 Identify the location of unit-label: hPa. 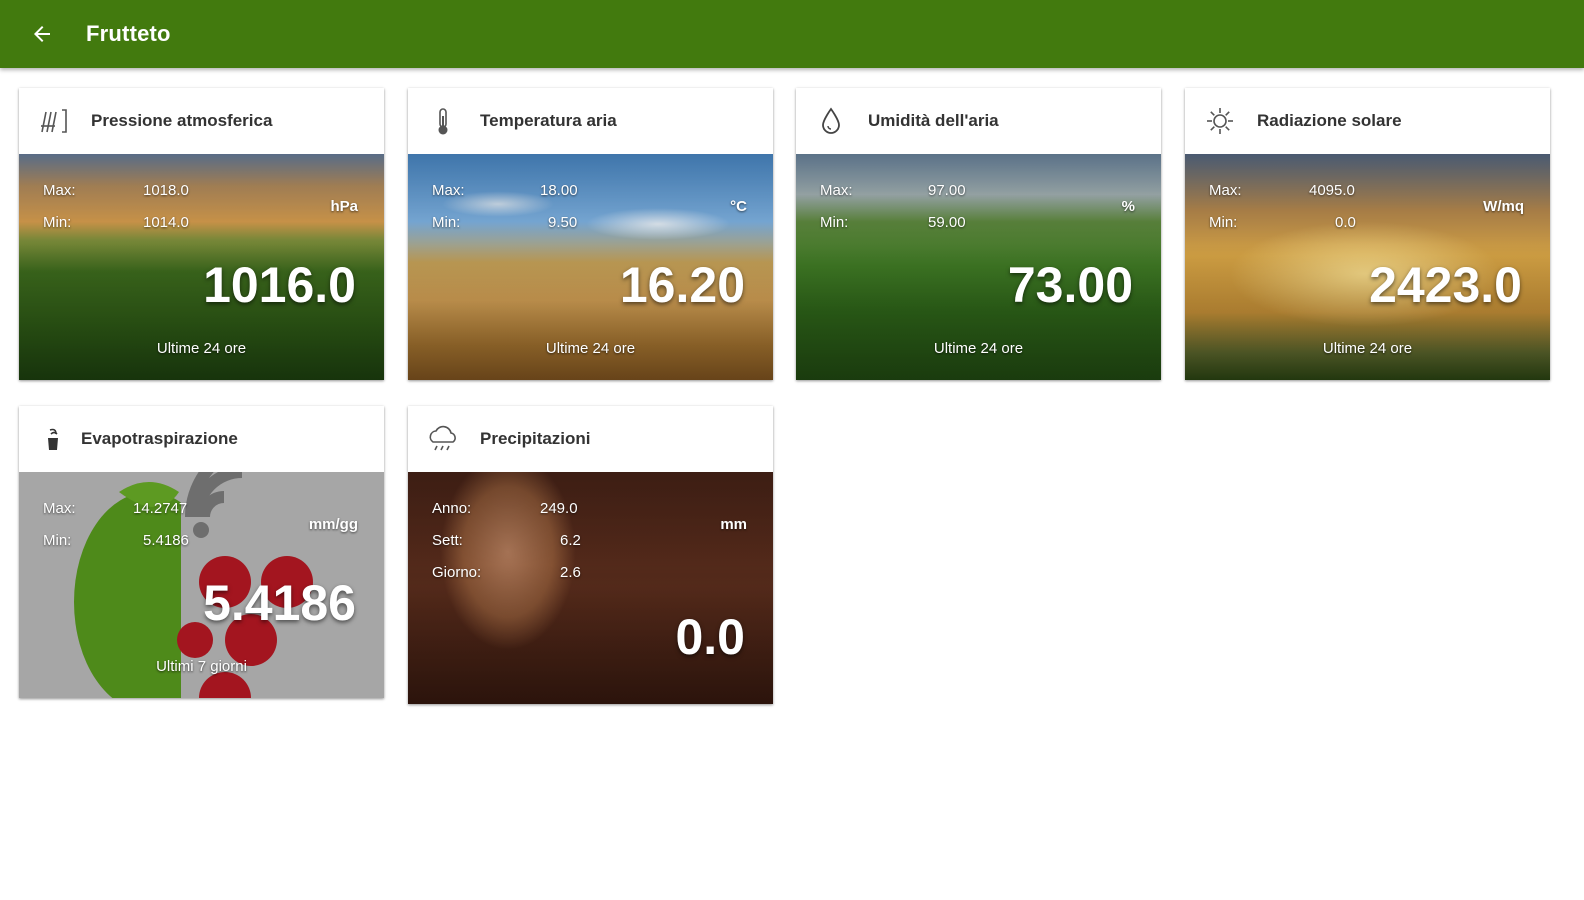
(344, 206).